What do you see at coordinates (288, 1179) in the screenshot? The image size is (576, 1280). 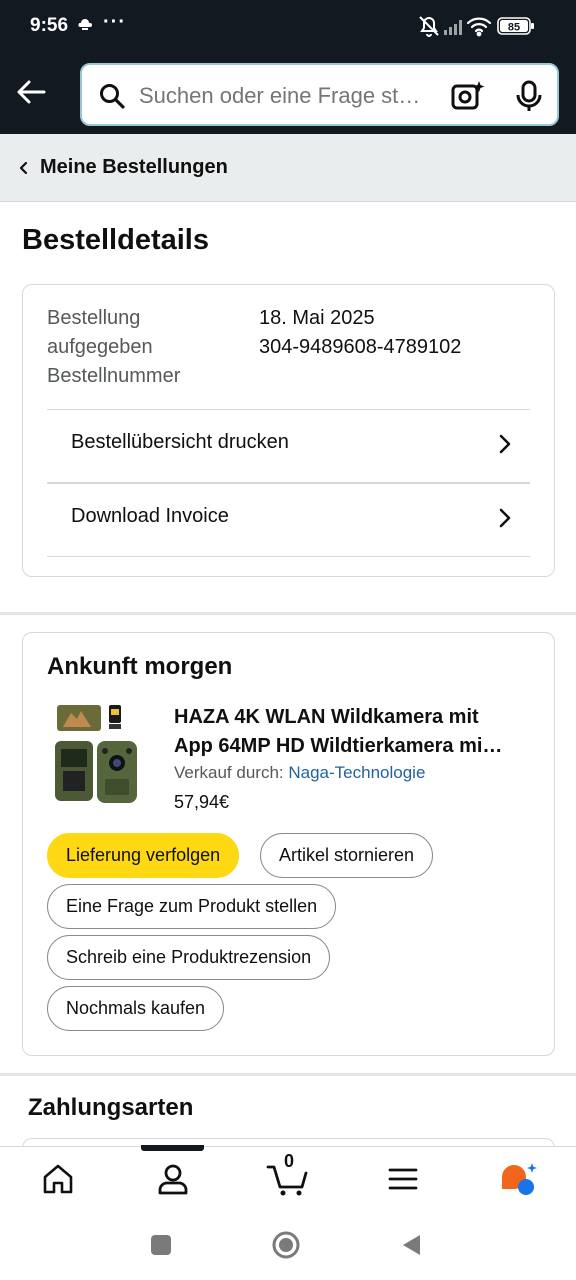 I see `bottom-nav: 0` at bounding box center [288, 1179].